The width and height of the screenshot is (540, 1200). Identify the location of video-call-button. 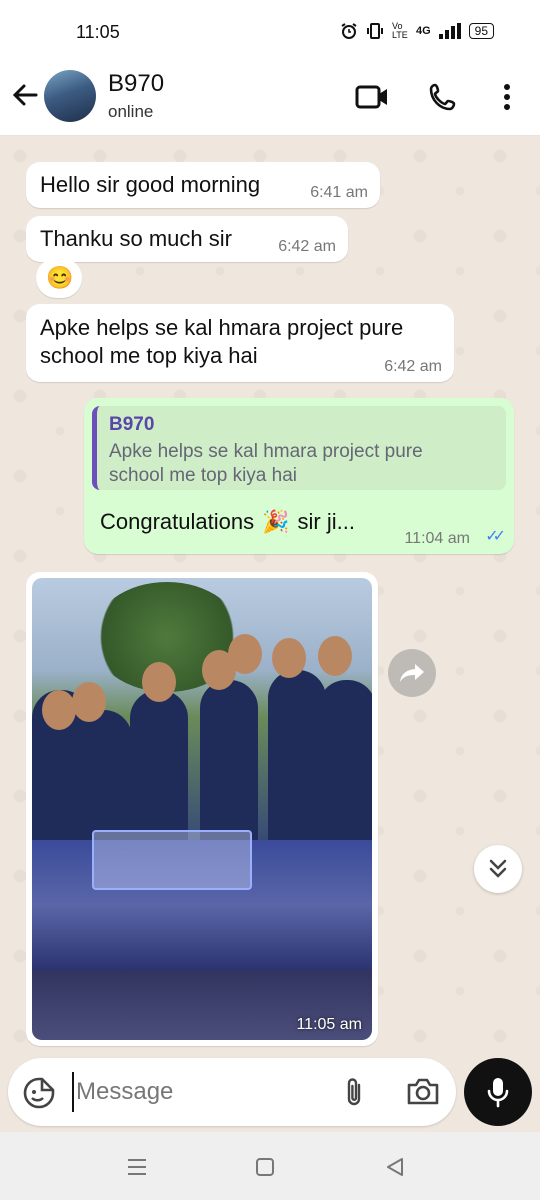
(372, 97).